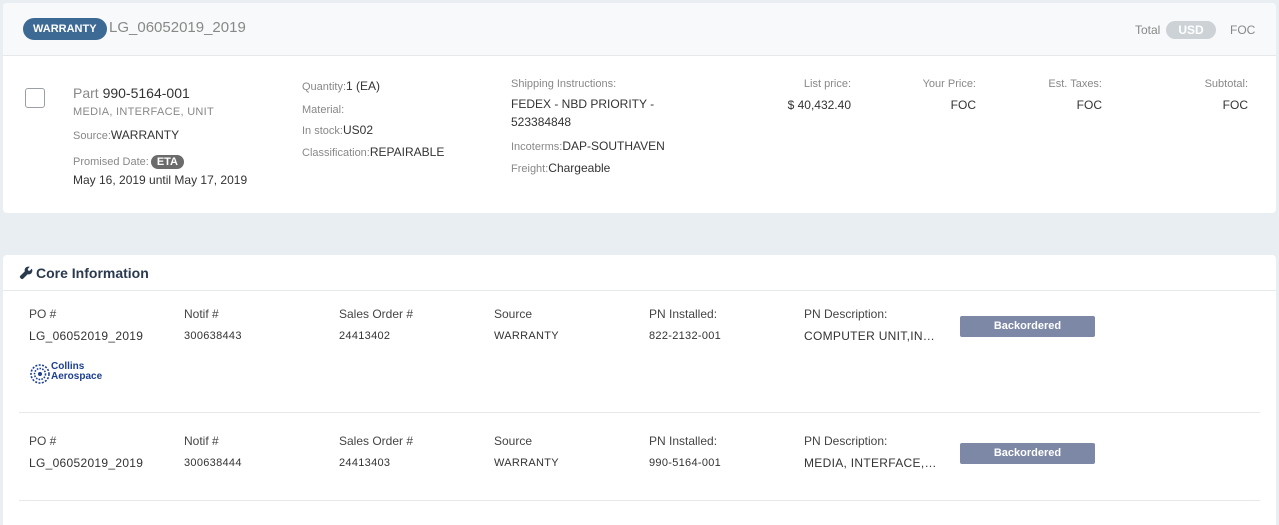 The width and height of the screenshot is (1279, 525). I want to click on shipping-instructions-line1: FEDEX - NBD PRIORITY -, so click(583, 104).